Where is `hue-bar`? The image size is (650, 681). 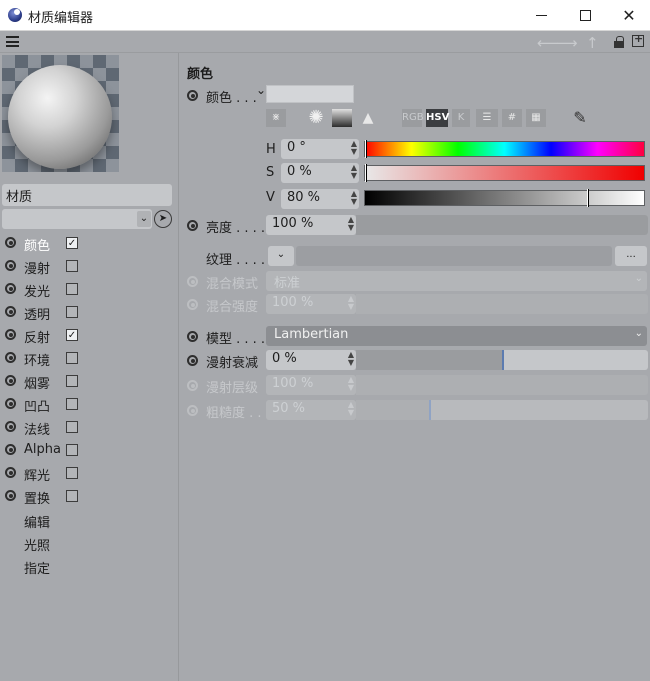 hue-bar is located at coordinates (504, 149).